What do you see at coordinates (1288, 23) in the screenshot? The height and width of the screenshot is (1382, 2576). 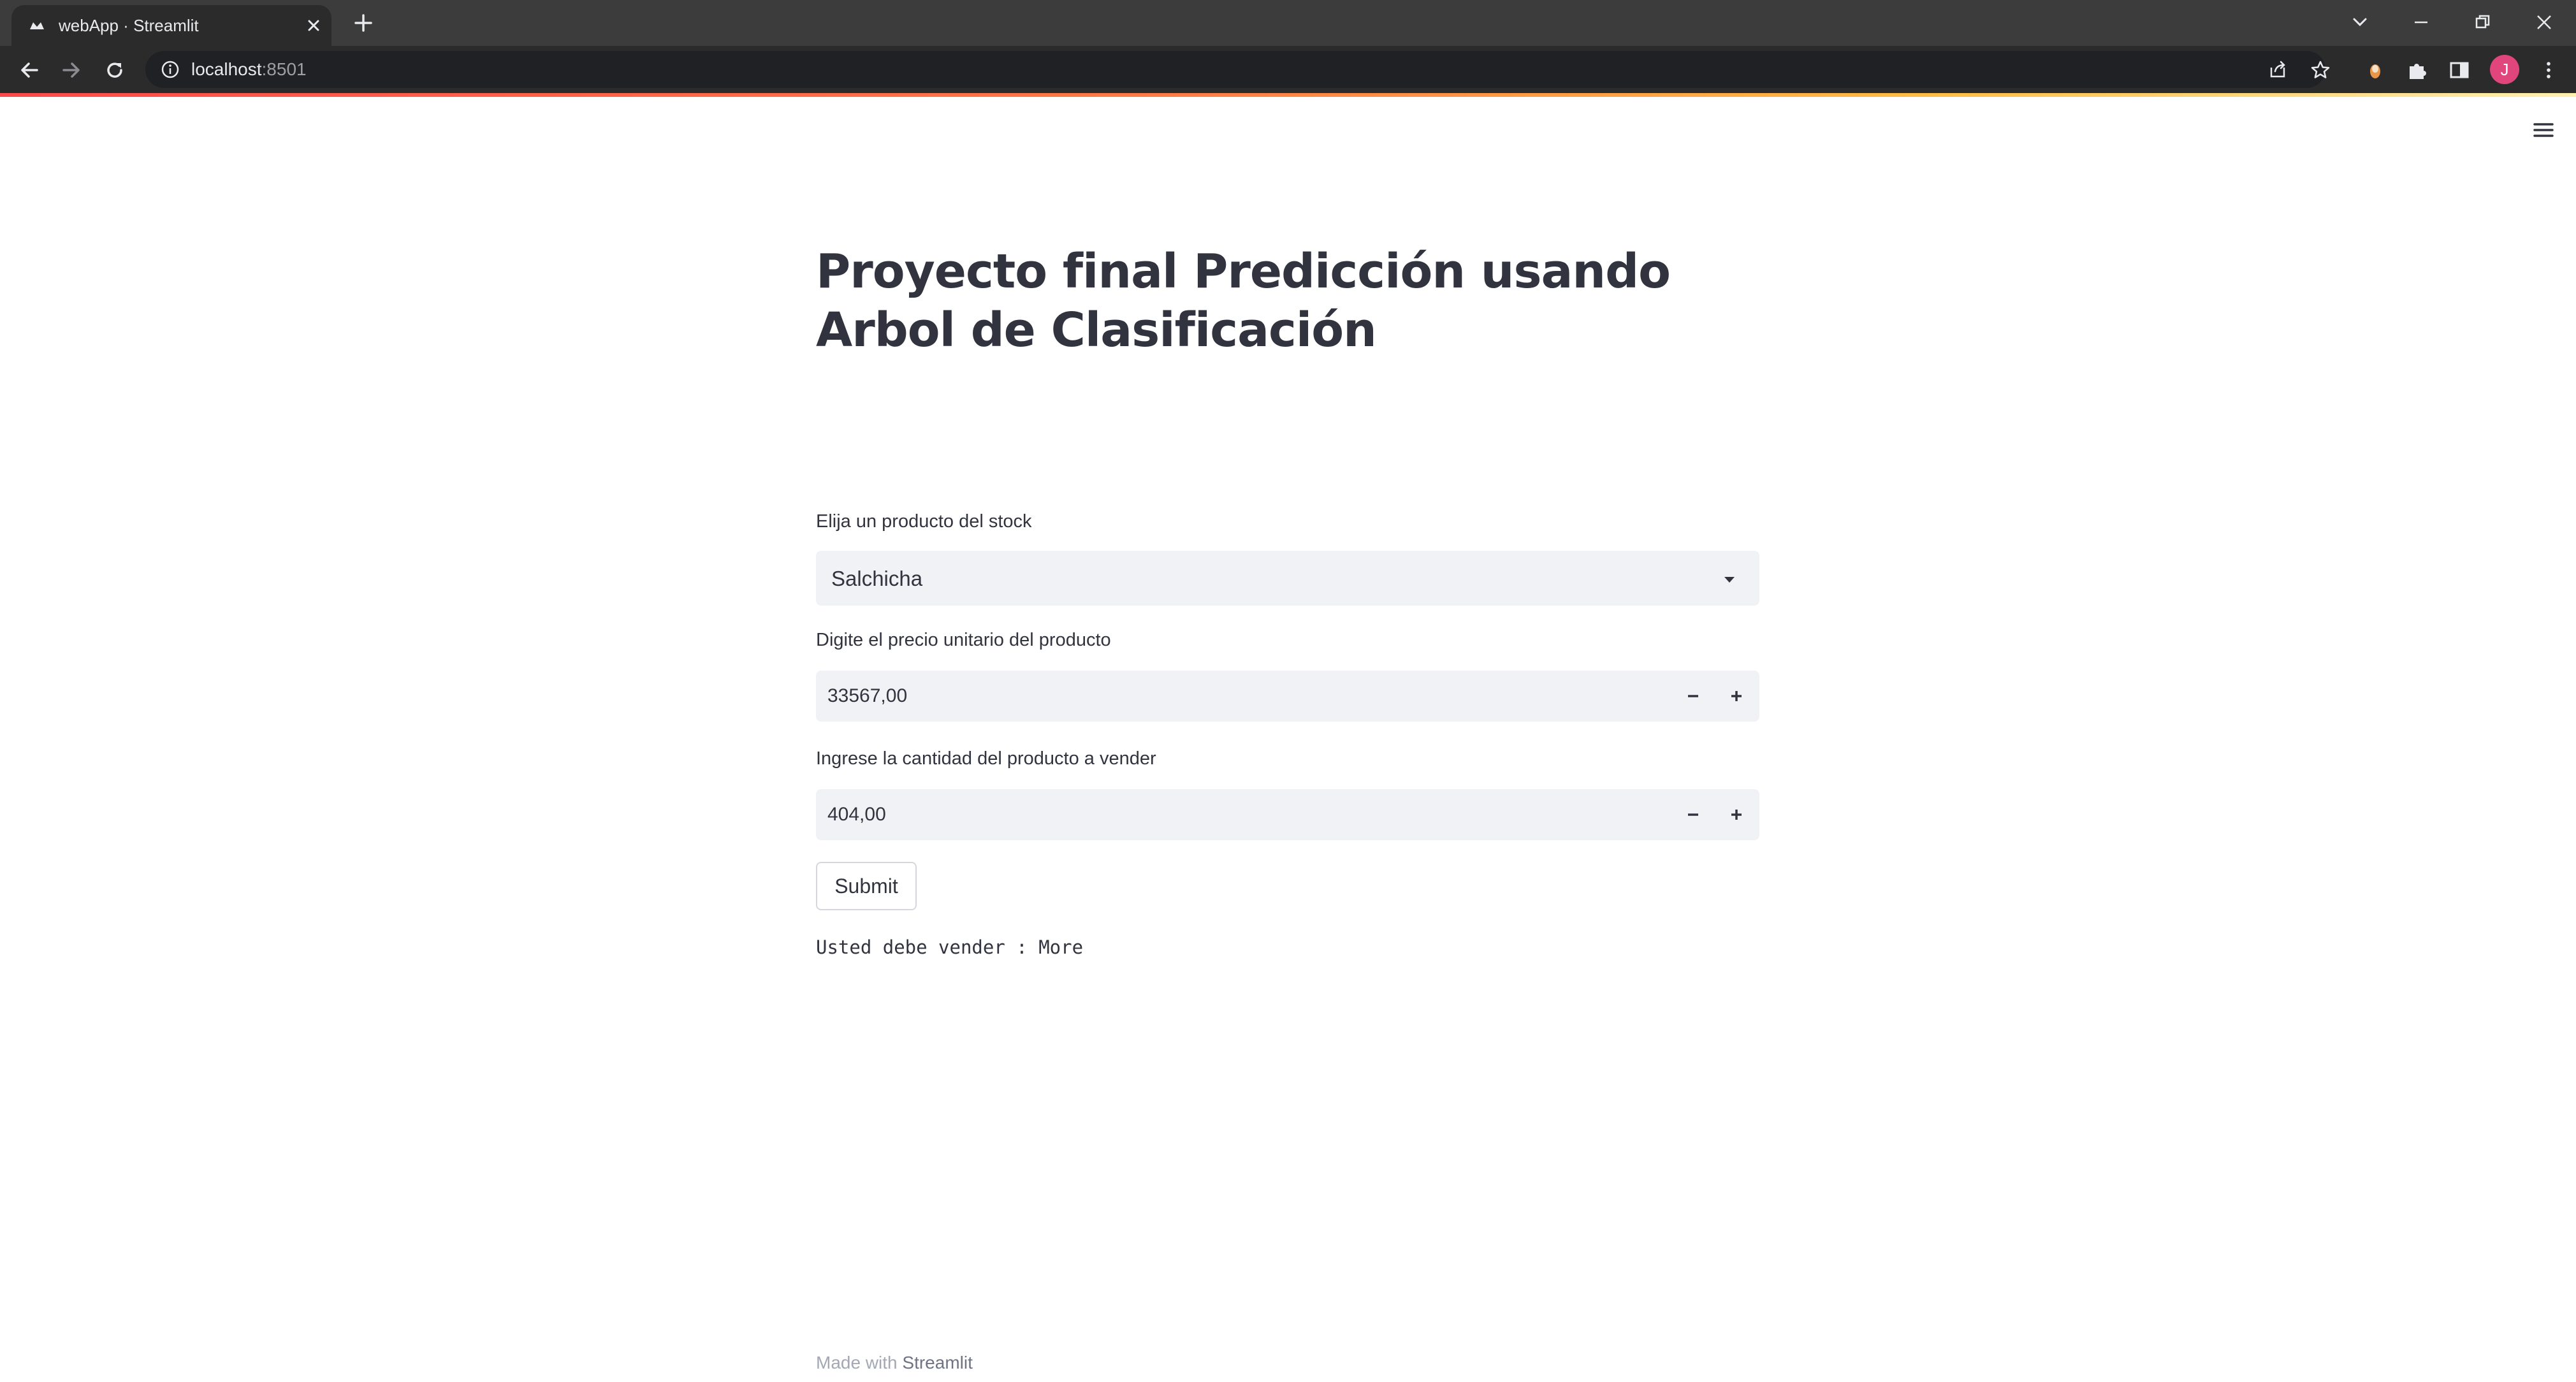 I see `browser-tabstrip: webApp · Streamlit` at bounding box center [1288, 23].